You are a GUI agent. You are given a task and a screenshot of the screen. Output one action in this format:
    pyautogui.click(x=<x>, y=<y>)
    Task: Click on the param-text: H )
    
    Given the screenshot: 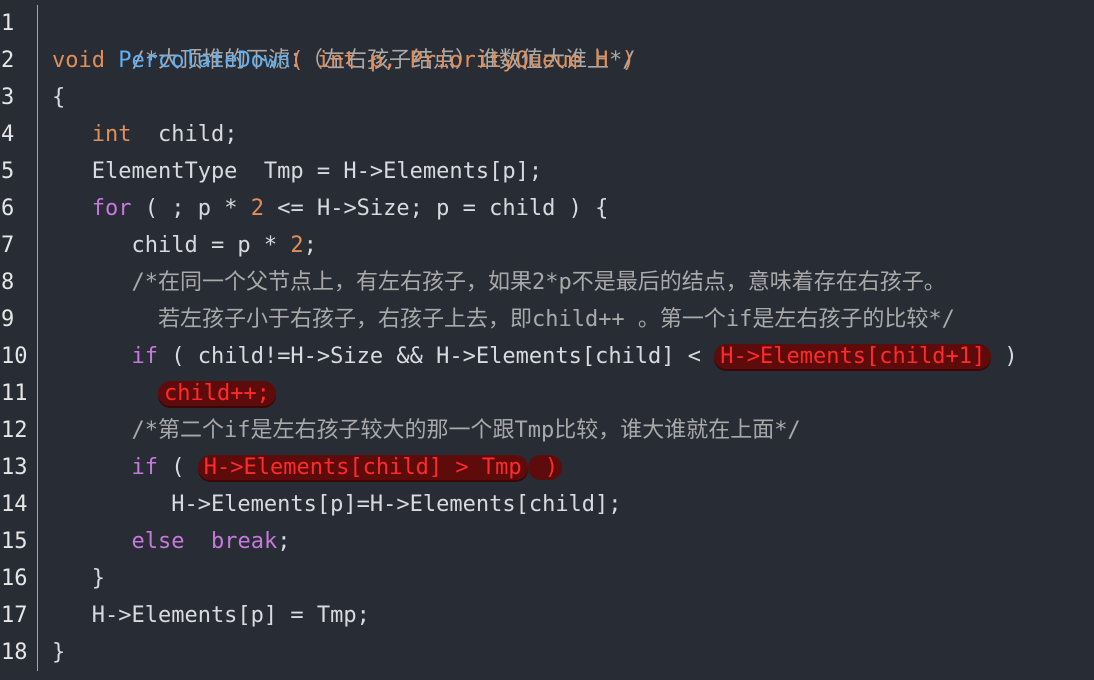 What is the action you would take?
    pyautogui.click(x=608, y=60)
    